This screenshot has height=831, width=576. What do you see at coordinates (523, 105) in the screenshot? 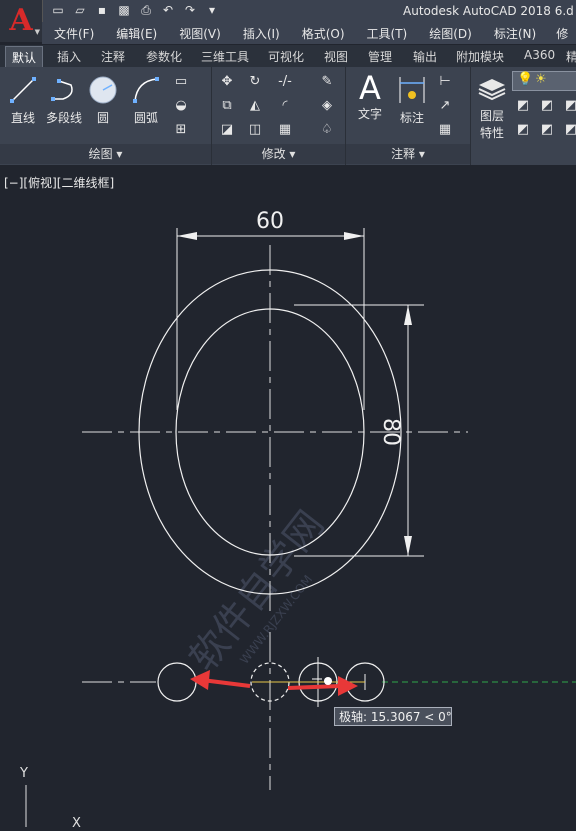
I see `layer-match-icon: ◩` at bounding box center [523, 105].